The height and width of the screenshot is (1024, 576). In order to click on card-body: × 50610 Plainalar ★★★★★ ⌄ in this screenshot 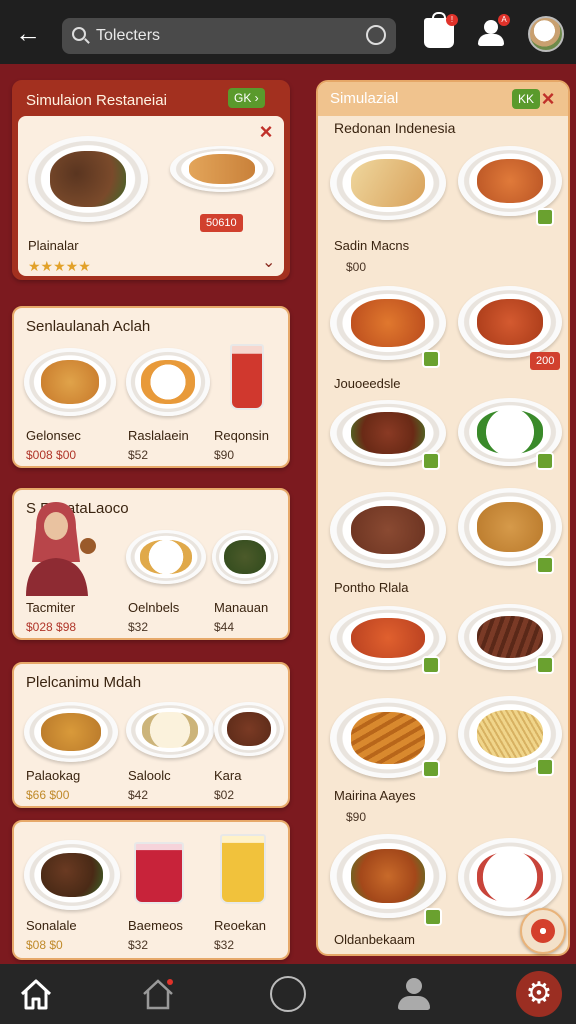, I will do `click(151, 196)`.